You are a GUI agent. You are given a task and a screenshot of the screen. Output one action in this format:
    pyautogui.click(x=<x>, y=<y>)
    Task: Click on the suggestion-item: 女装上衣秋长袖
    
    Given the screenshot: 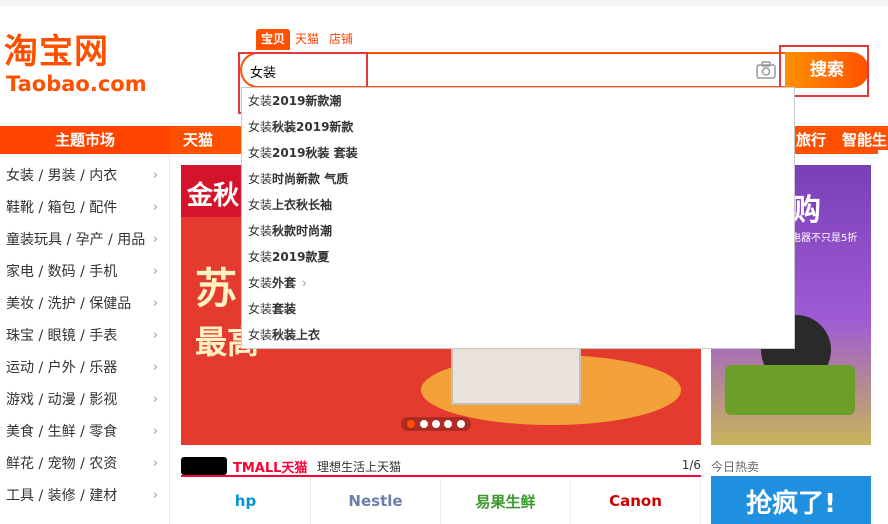 What is the action you would take?
    pyautogui.click(x=518, y=205)
    